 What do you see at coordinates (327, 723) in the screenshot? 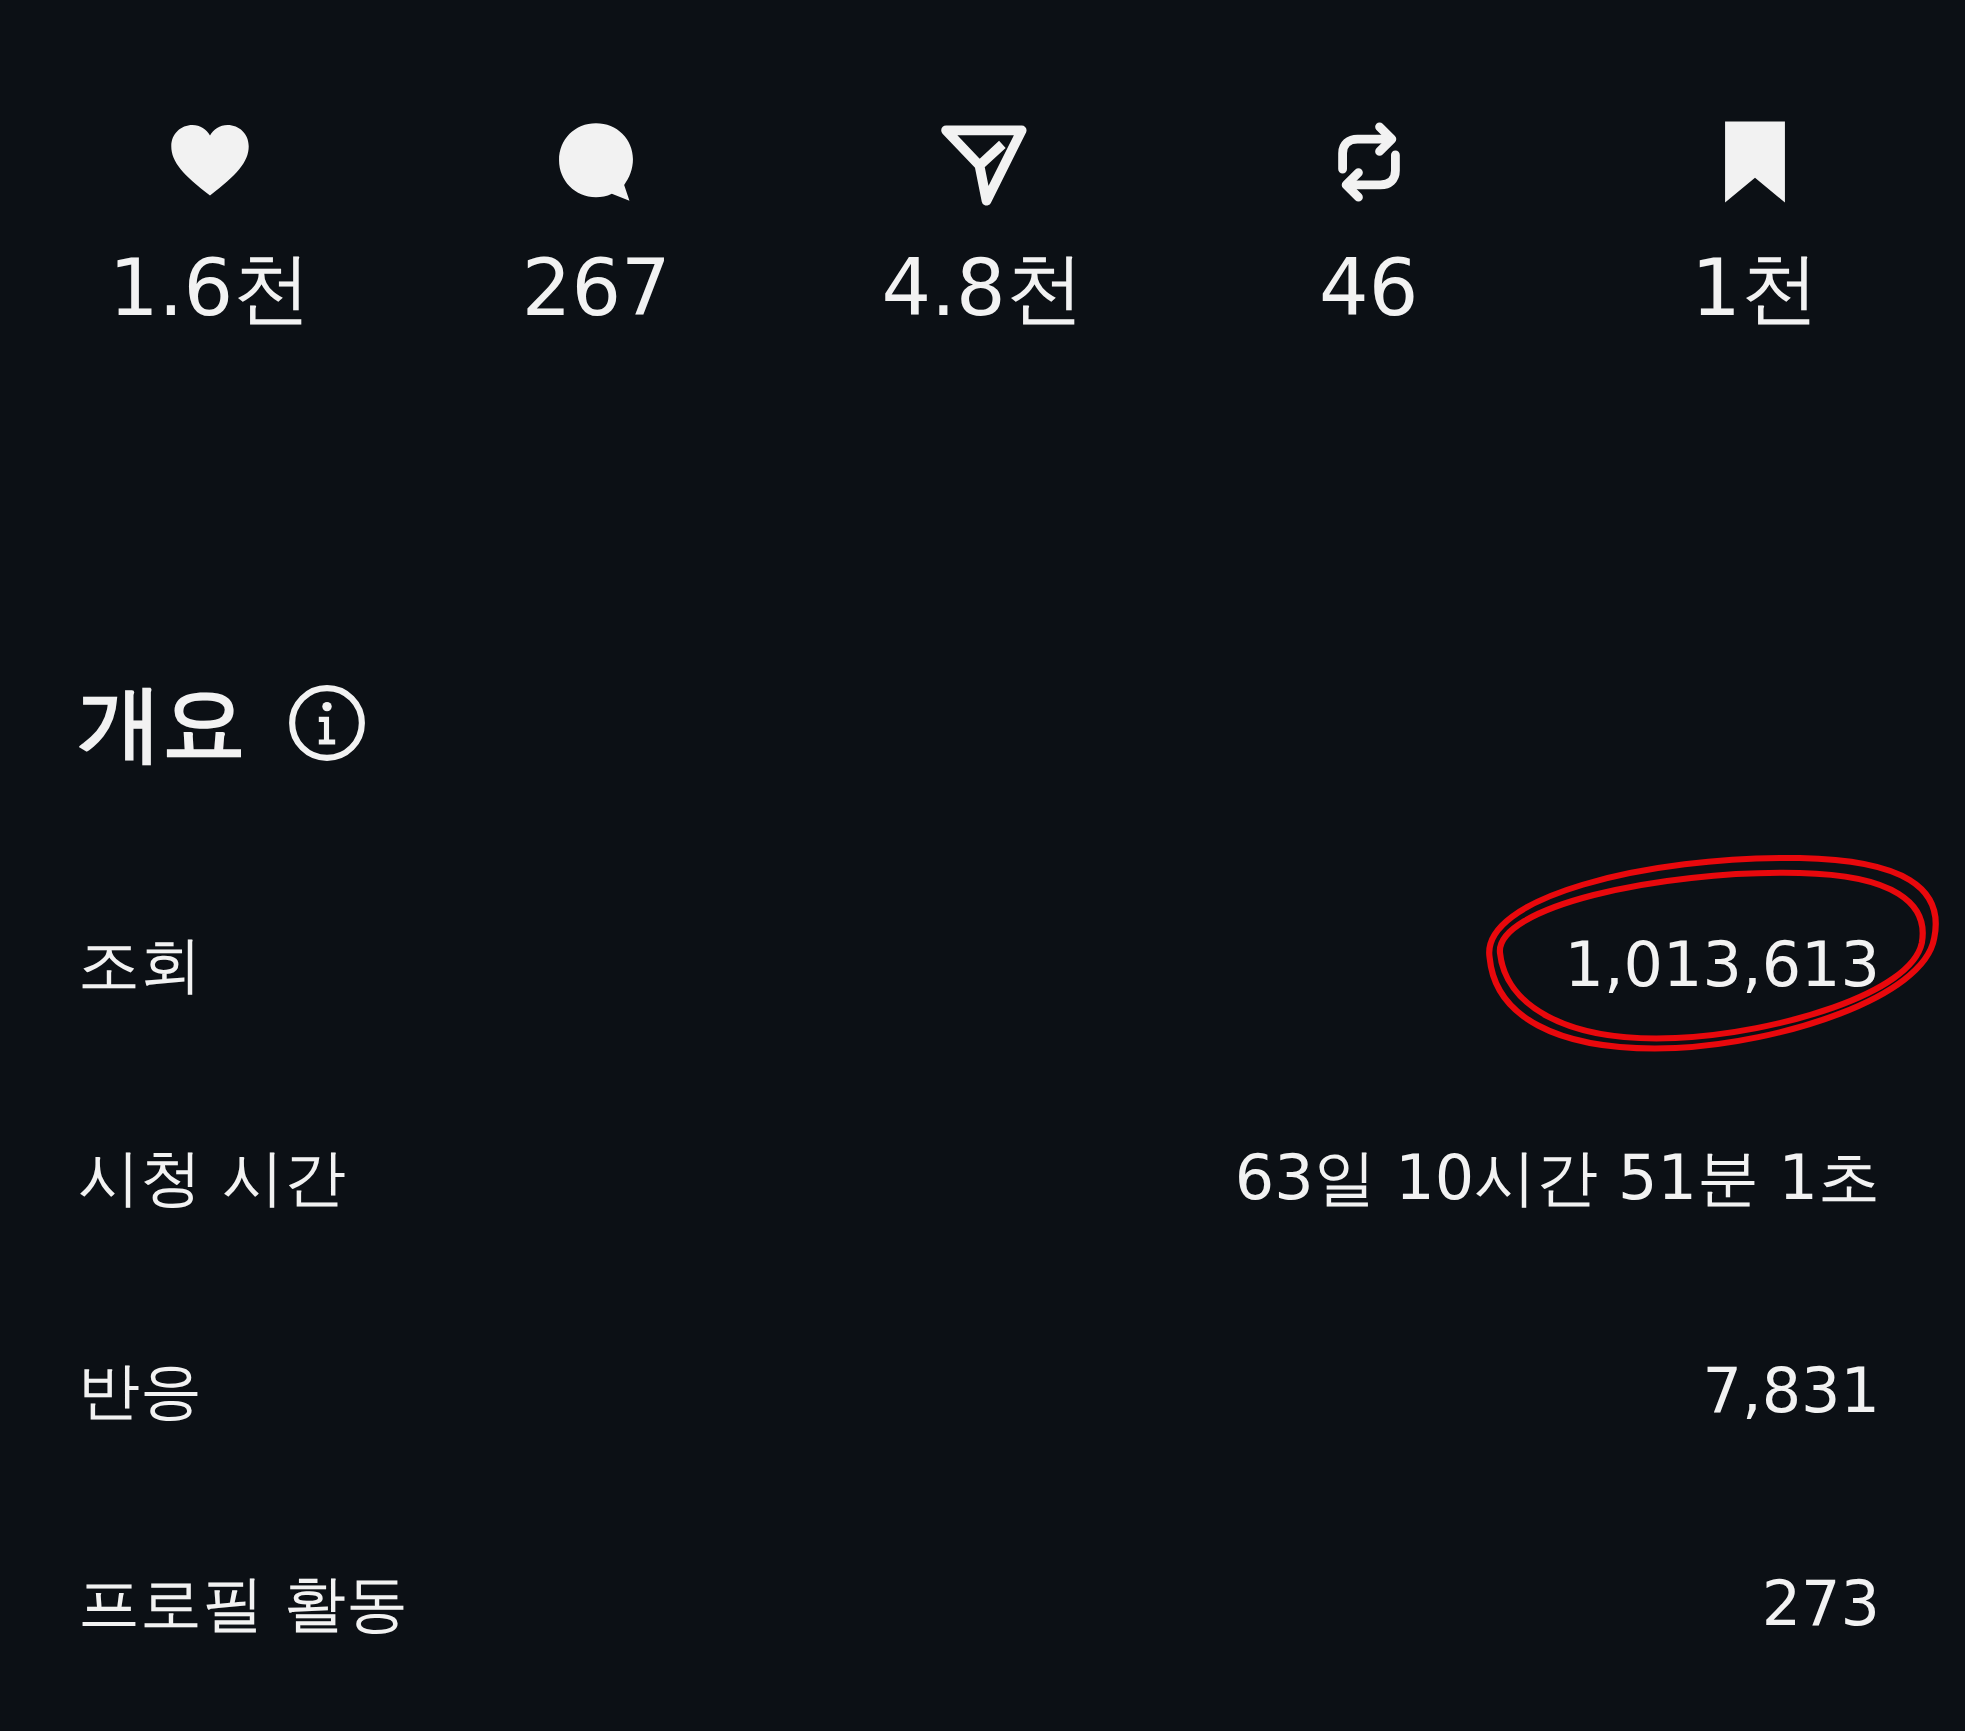
I see `info-icon` at bounding box center [327, 723].